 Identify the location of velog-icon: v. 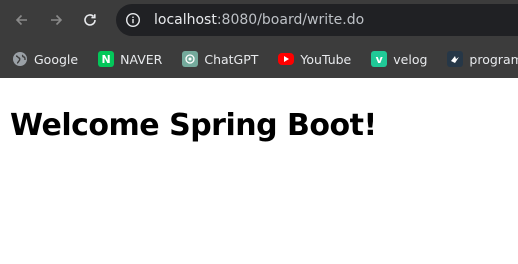
(379, 59).